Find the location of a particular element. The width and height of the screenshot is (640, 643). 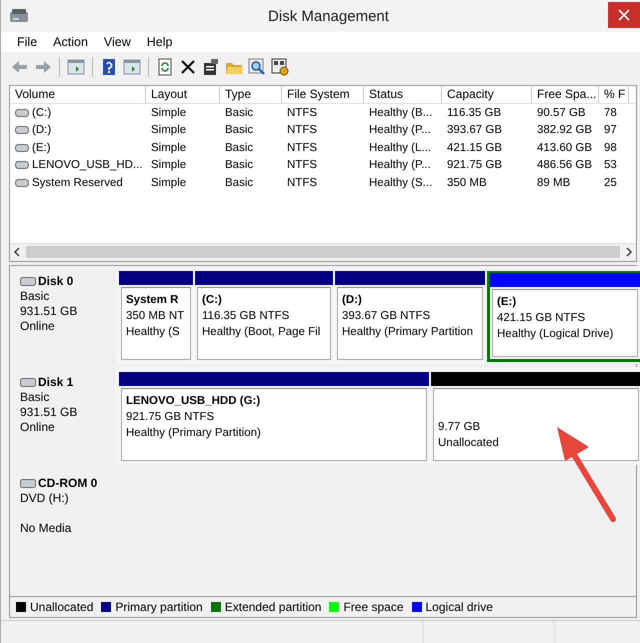

table-cell: 350 MB is located at coordinates (467, 182).